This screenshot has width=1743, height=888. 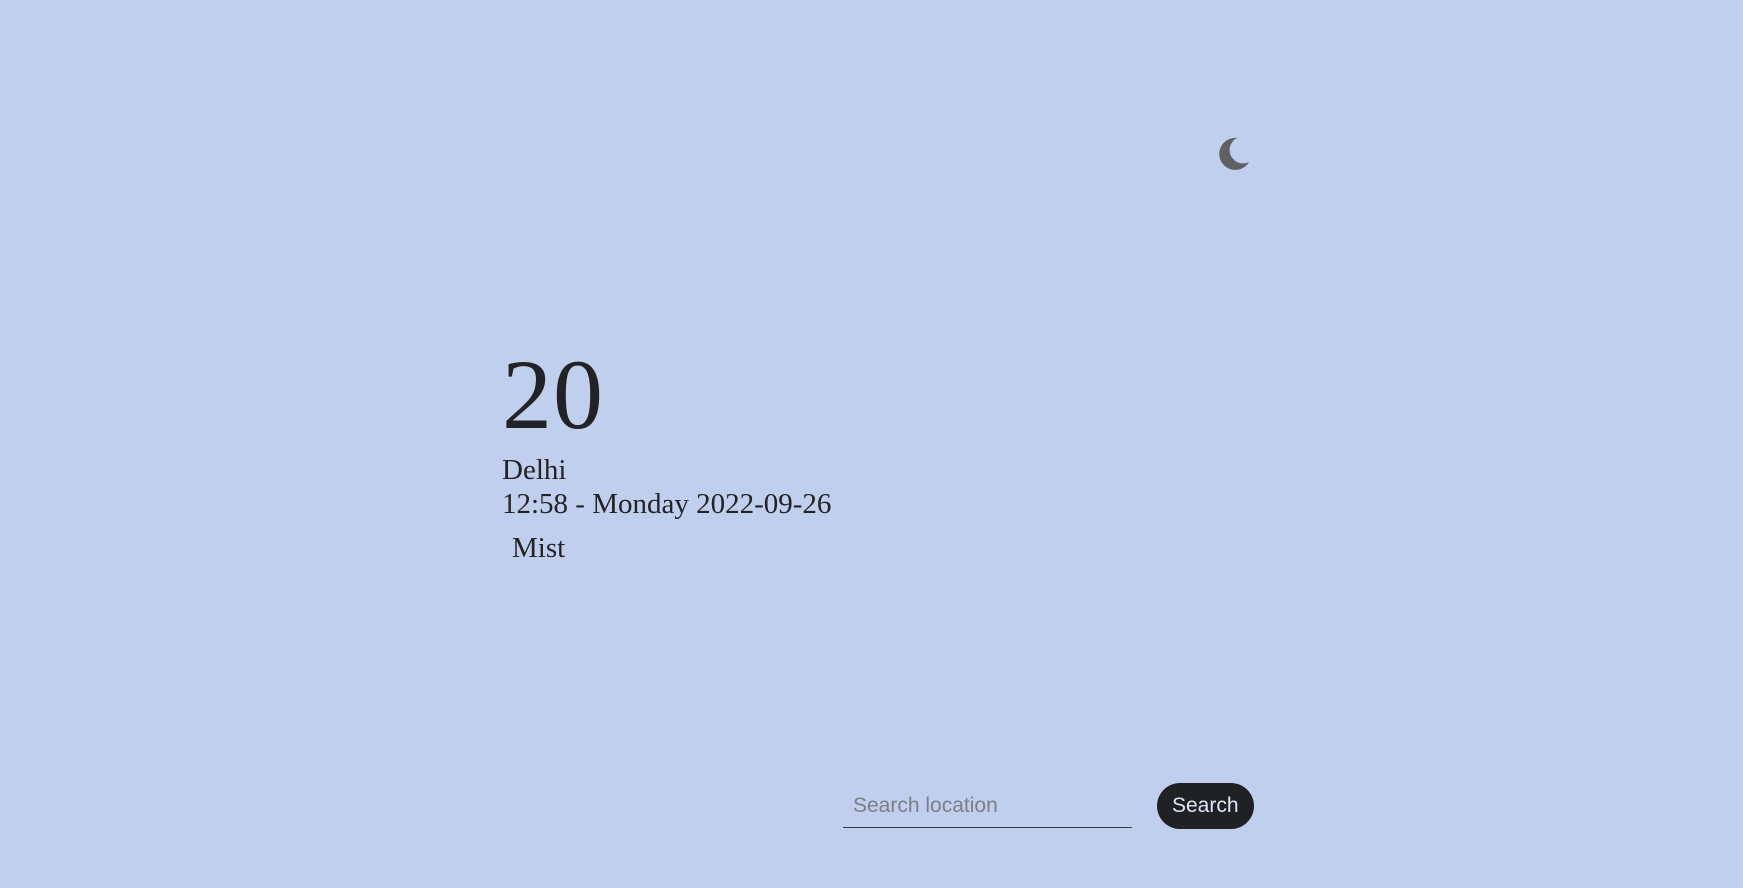 I want to click on search-input, so click(x=987, y=806).